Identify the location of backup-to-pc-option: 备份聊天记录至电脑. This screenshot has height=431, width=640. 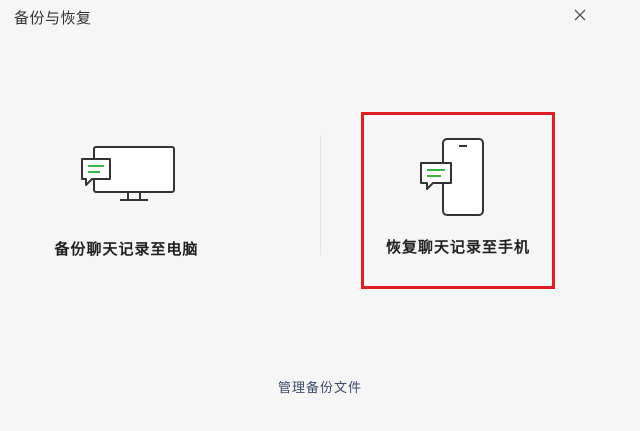
(126, 200).